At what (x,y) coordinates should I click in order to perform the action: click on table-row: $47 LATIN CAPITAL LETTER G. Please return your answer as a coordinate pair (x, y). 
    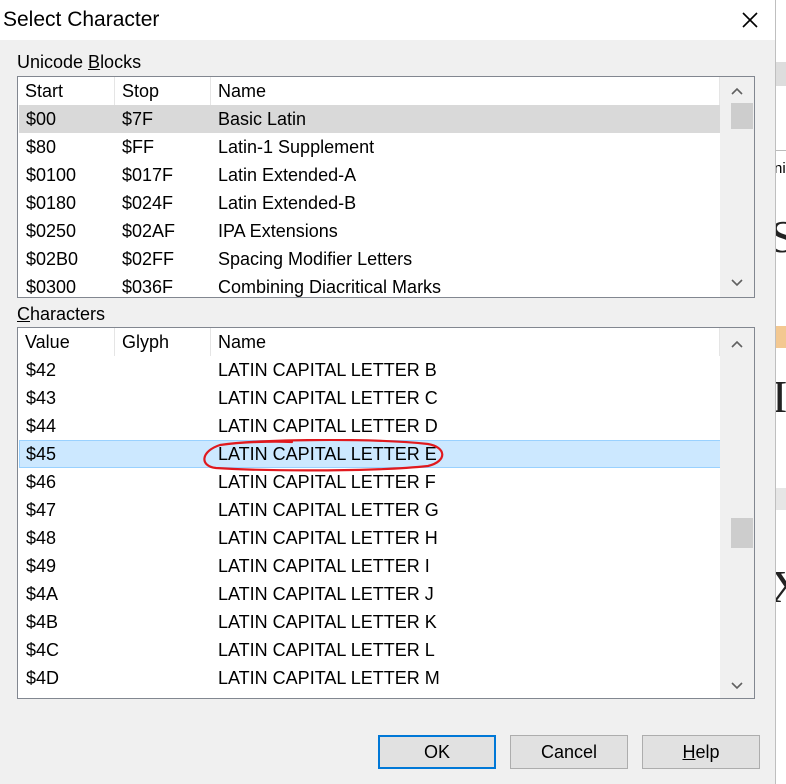
    Looking at the image, I should click on (370, 510).